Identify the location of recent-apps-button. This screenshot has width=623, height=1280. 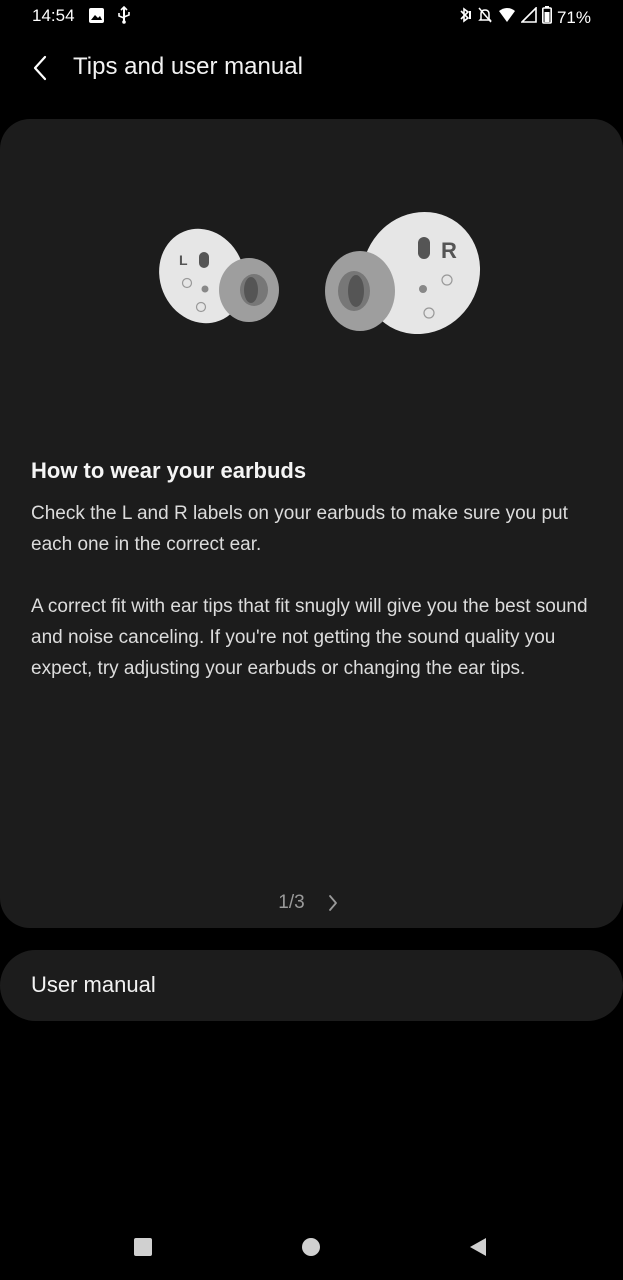
(143, 1247).